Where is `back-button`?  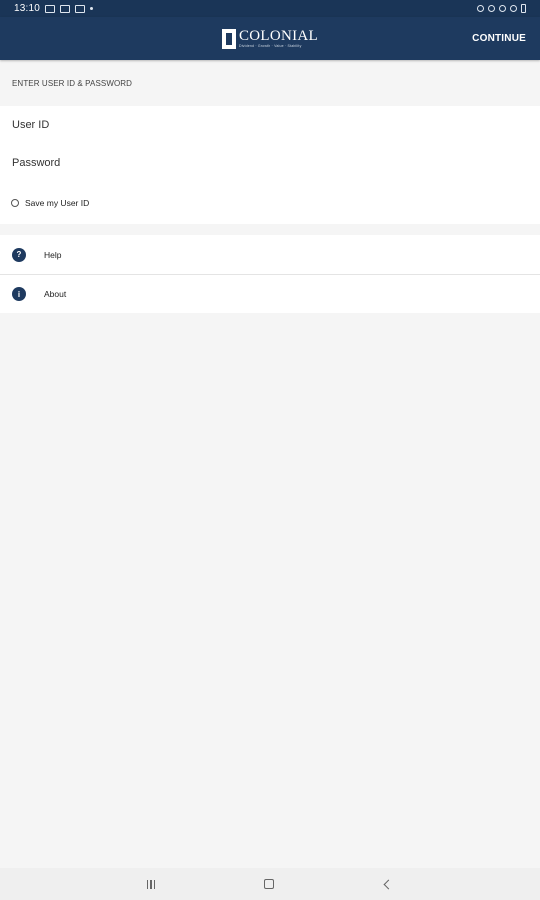 back-button is located at coordinates (387, 884).